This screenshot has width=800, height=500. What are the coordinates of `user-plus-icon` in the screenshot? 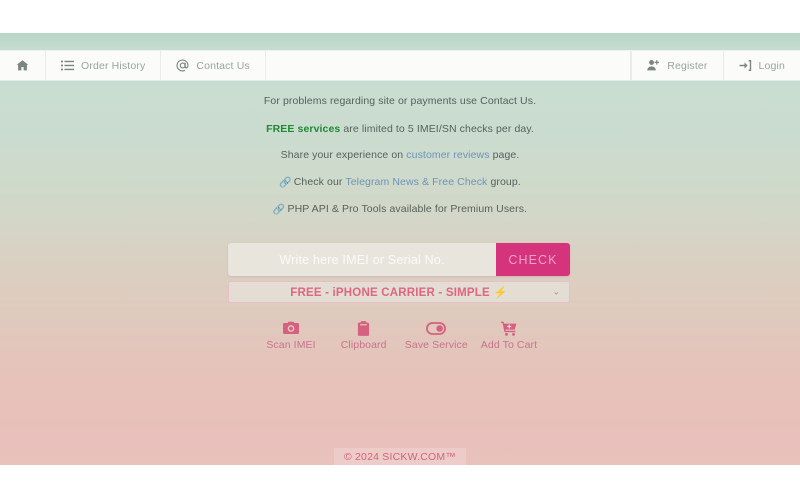 It's located at (653, 65).